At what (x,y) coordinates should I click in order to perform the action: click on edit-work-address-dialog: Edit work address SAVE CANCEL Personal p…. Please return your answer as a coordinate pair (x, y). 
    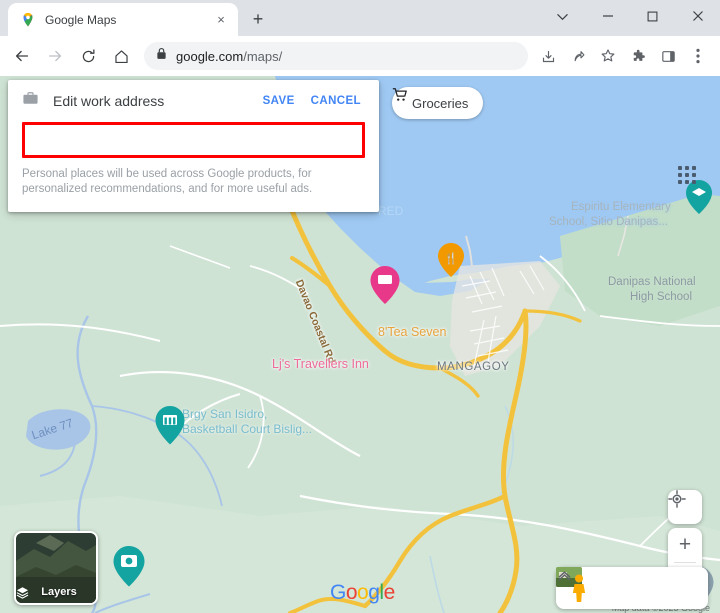
    Looking at the image, I should click on (193, 146).